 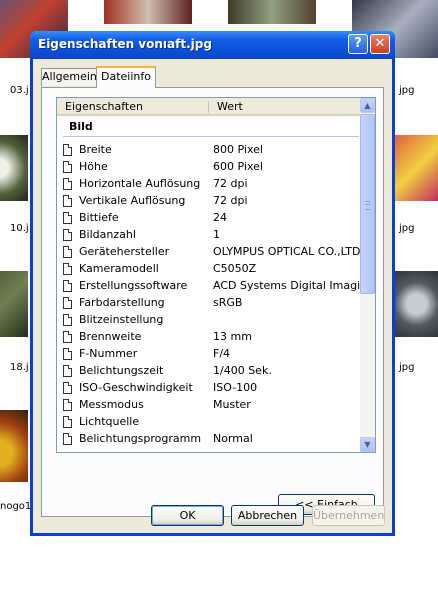 What do you see at coordinates (220, 217) in the screenshot?
I see `property-value: 24` at bounding box center [220, 217].